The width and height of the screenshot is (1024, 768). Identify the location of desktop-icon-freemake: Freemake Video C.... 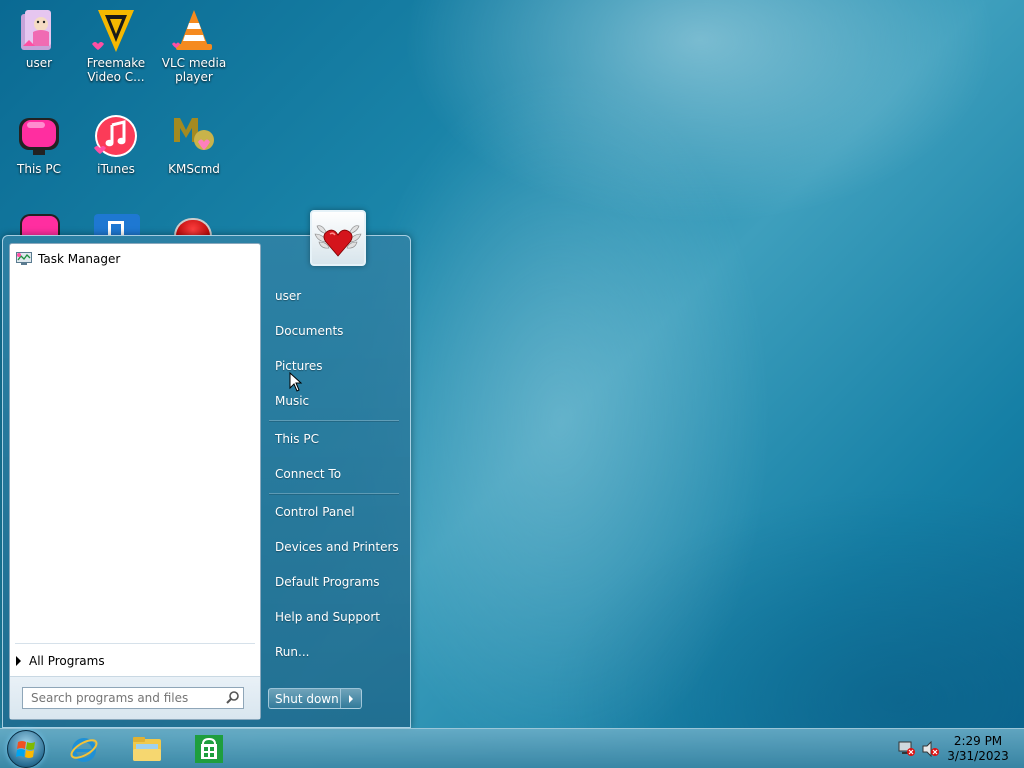
(116, 50).